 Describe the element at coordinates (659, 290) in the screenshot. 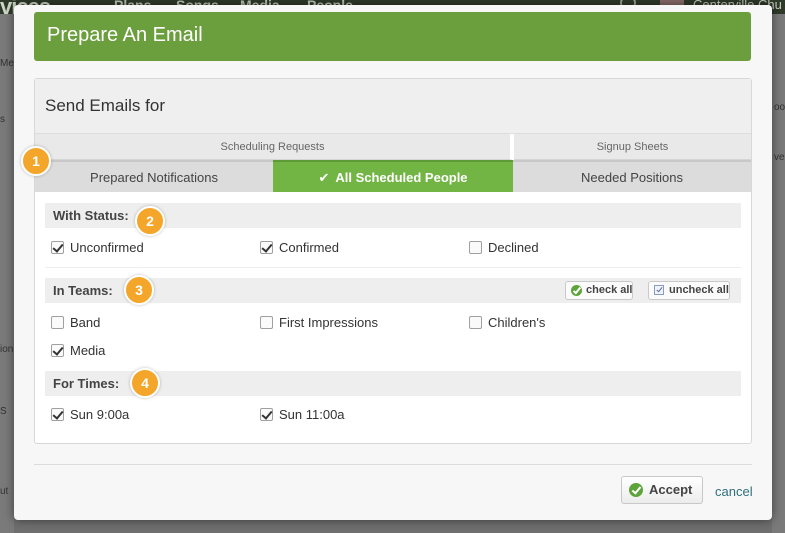

I see `checkbox-icon` at that location.